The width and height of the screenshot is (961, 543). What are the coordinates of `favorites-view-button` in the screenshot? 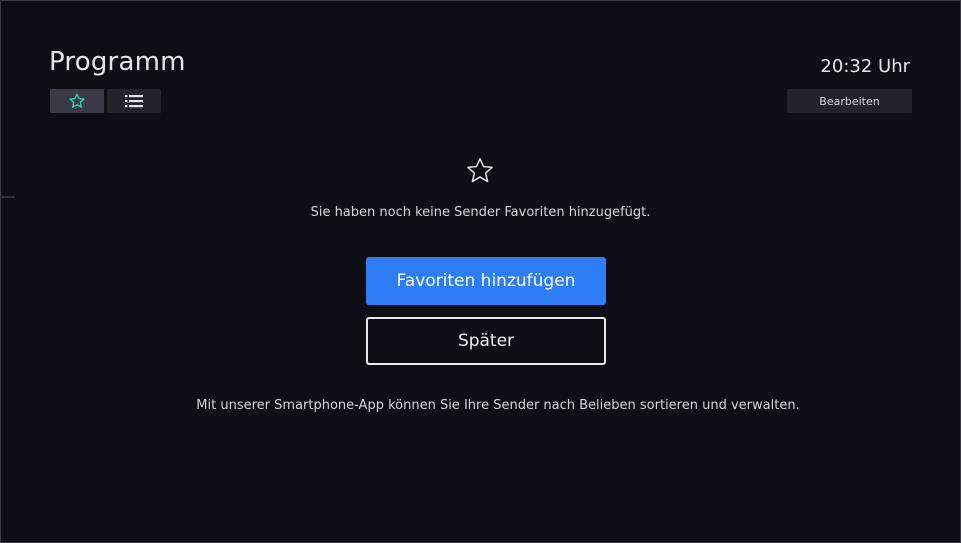 It's located at (77, 101).